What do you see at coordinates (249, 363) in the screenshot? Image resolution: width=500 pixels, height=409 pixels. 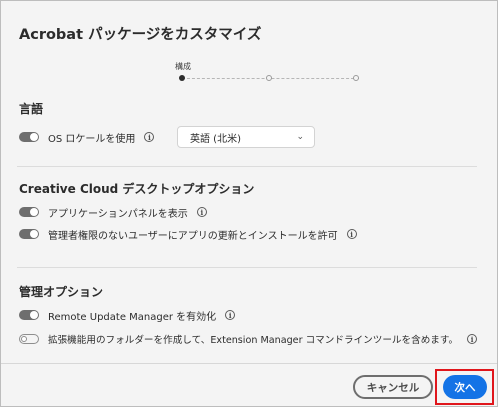 I see `footer-divider` at bounding box center [249, 363].